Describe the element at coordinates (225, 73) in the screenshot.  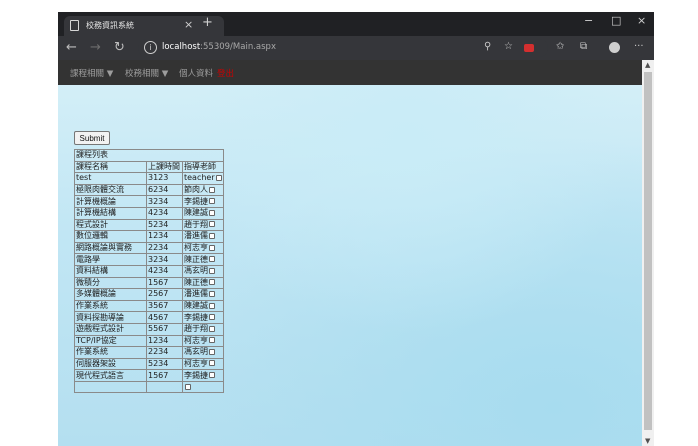
I see `nav-logout-link: 登出` at that location.